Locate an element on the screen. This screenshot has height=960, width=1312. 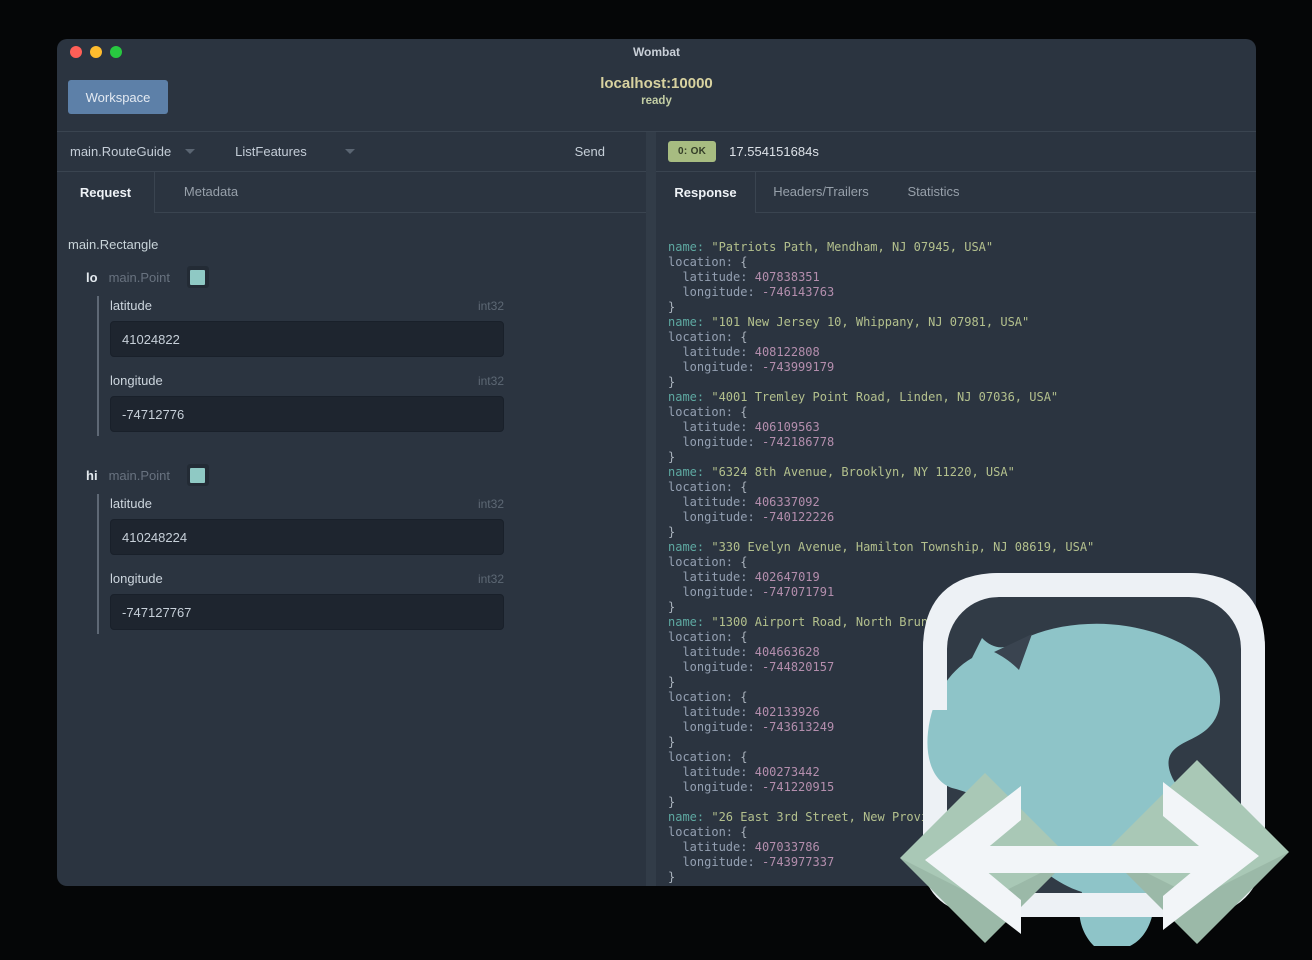
grpc-status-badge: 0: OK is located at coordinates (692, 151).